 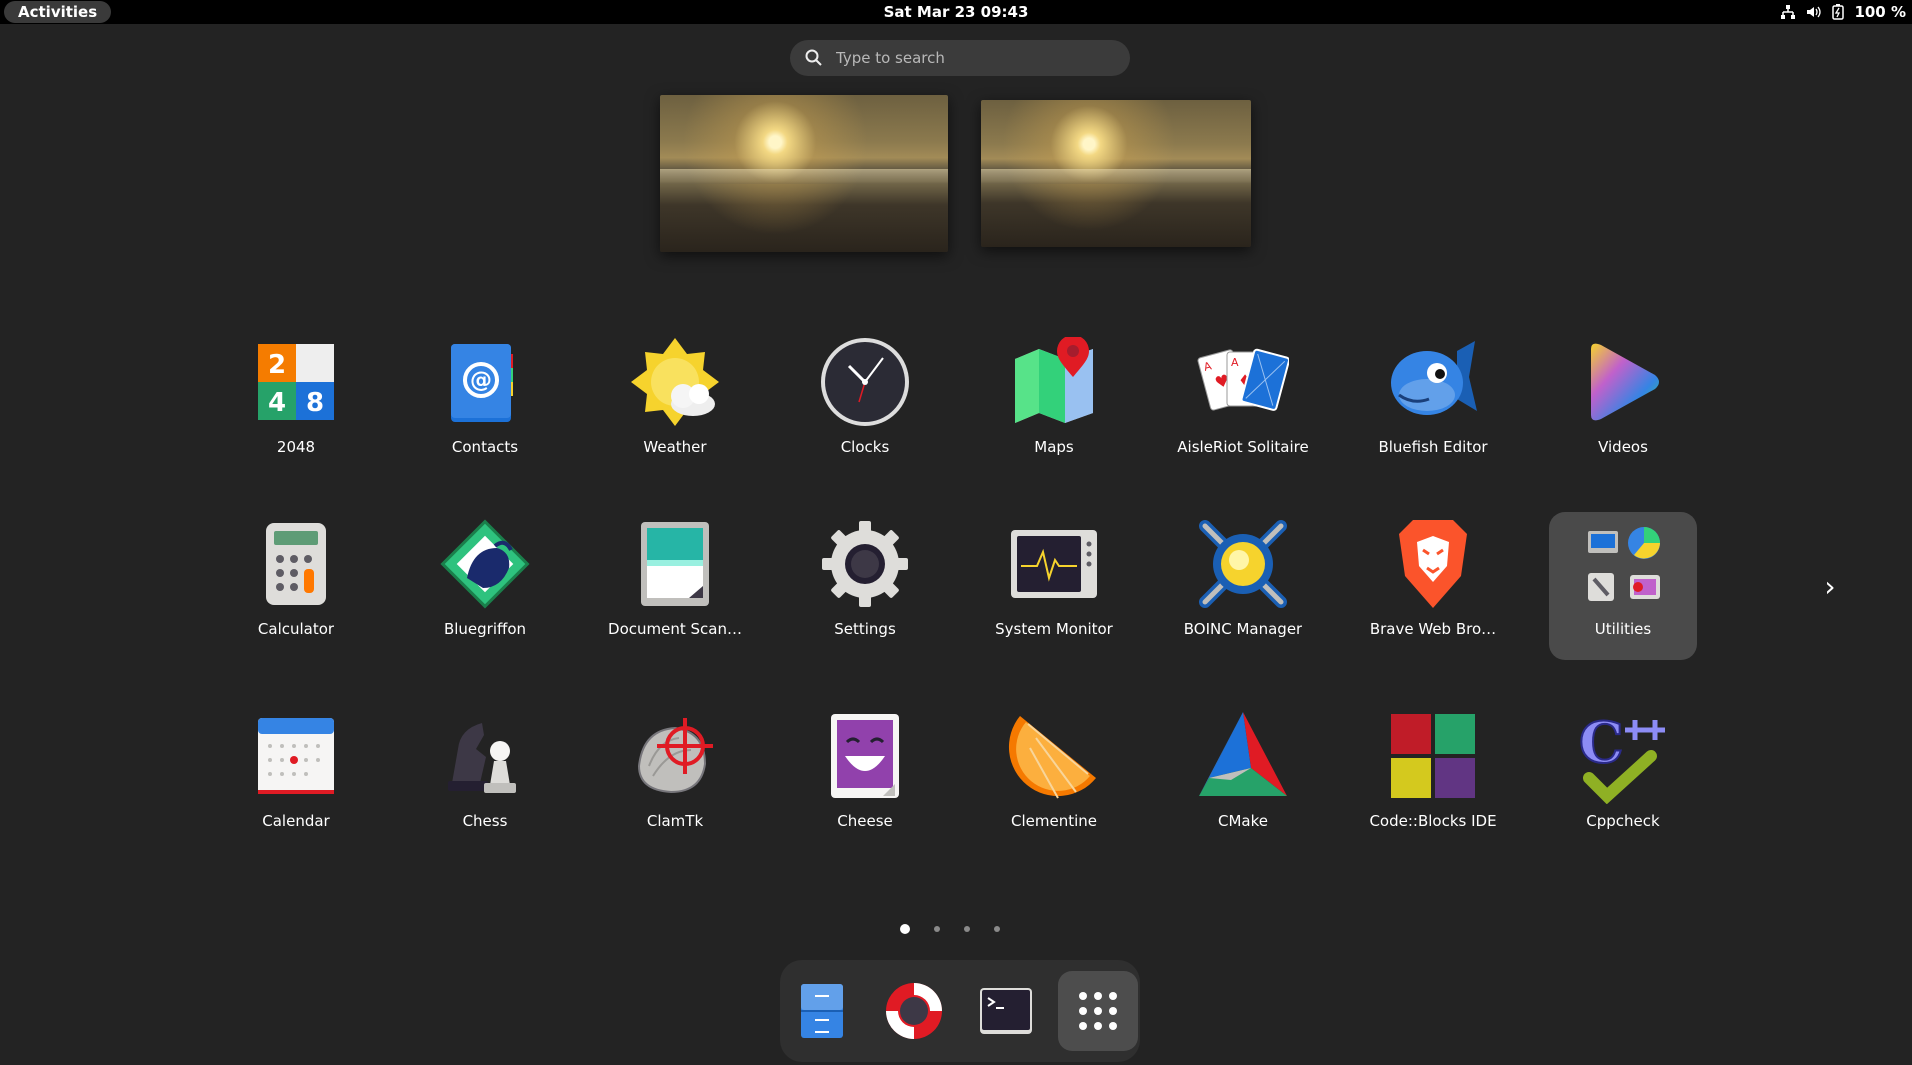 I want to click on 2048-icon: 2 48, so click(x=296, y=382).